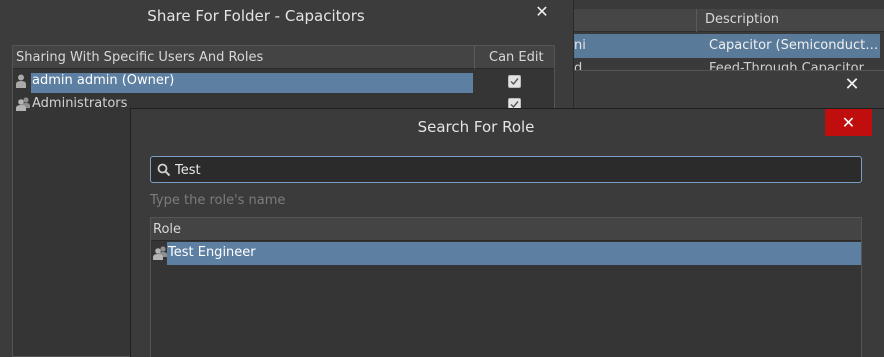  I want to click on dialog-title: Share For Folder - Capacitors, so click(256, 16).